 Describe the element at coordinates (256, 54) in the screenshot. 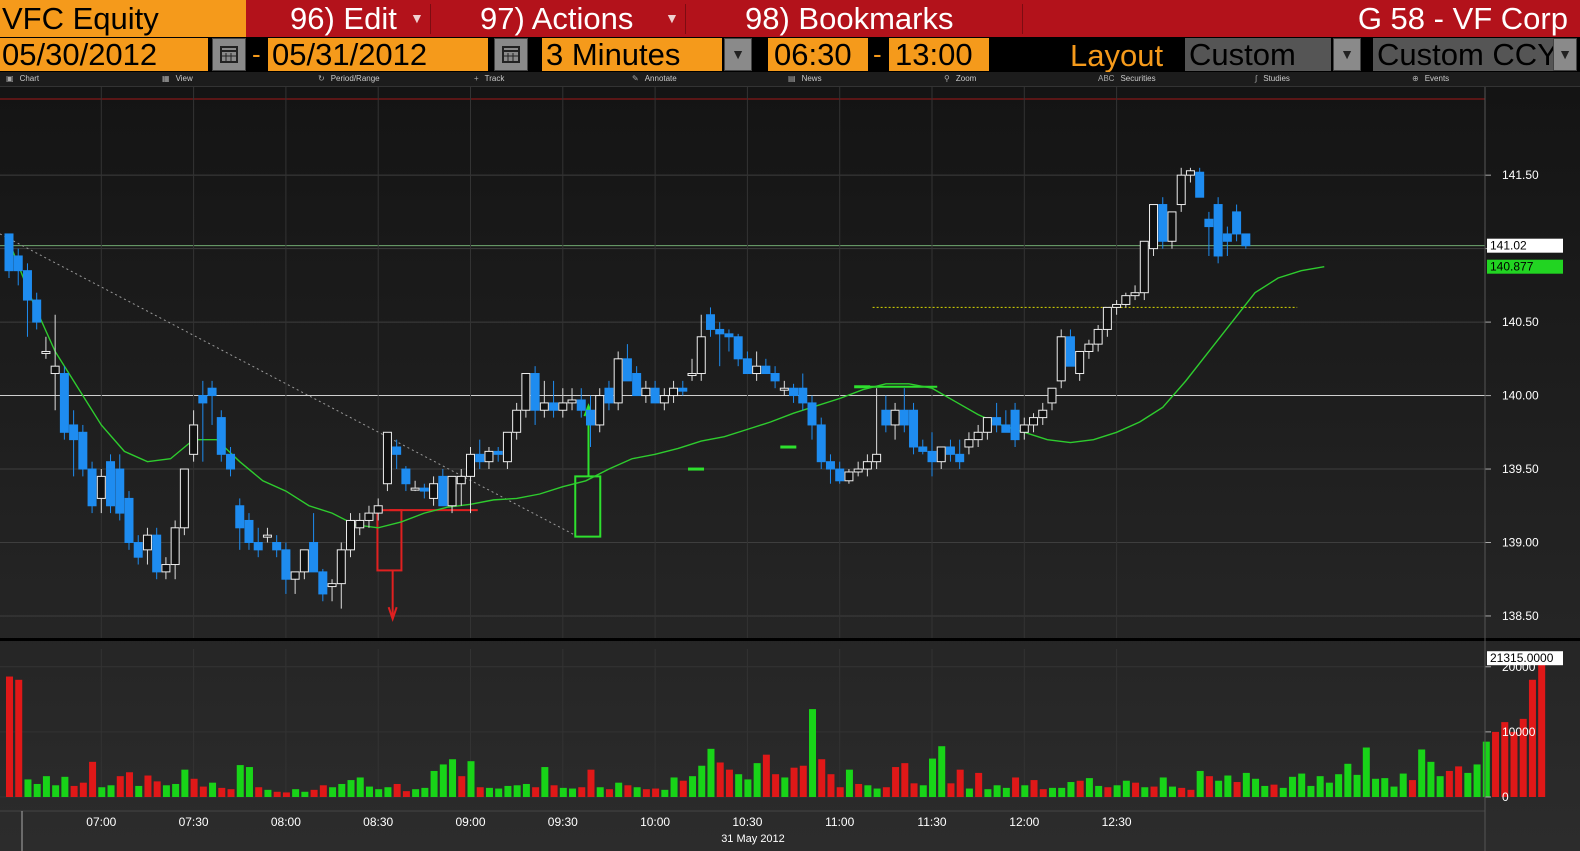

I see `date-range-dash: -` at that location.